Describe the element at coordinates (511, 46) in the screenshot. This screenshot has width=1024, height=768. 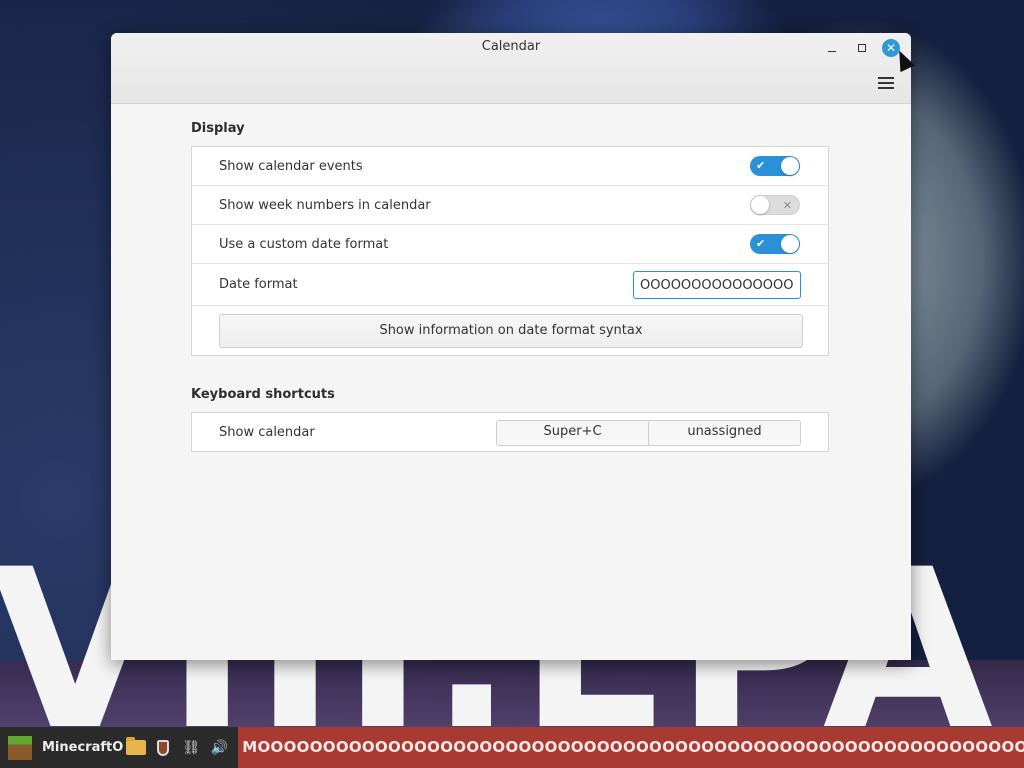
I see `window-title: Calendar` at that location.